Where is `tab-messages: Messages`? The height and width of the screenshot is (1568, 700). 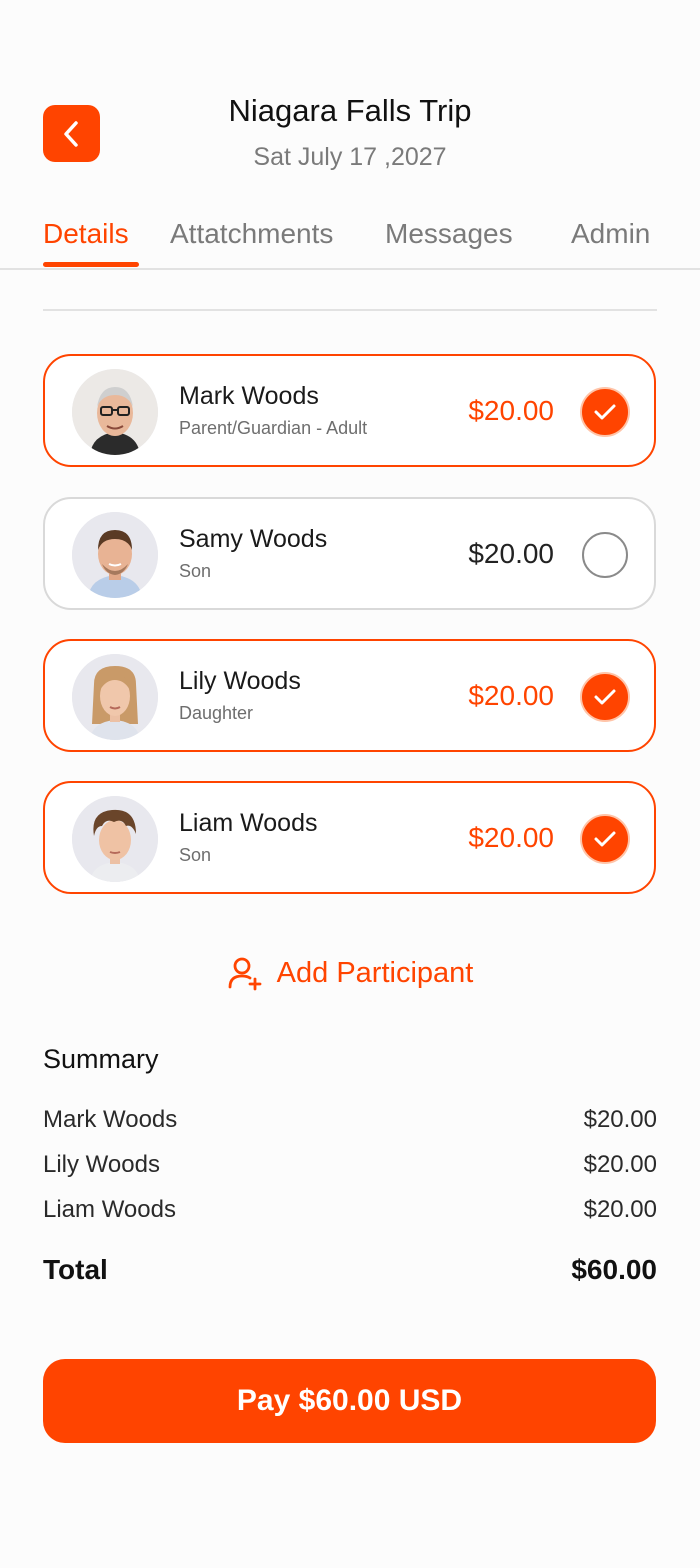
tab-messages: Messages is located at coordinates (449, 234).